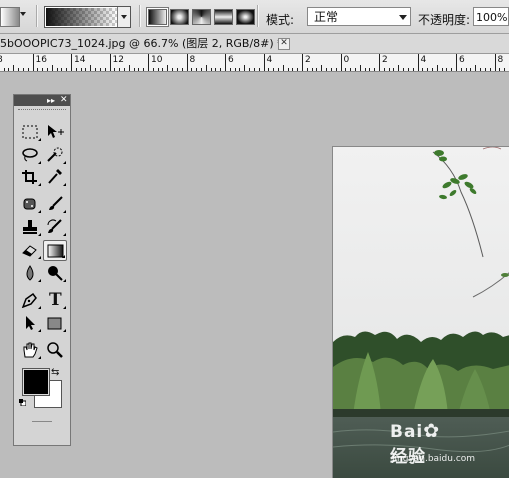 The image size is (509, 478). Describe the element at coordinates (30, 227) in the screenshot. I see `clone-stamp-tool-icon` at that location.